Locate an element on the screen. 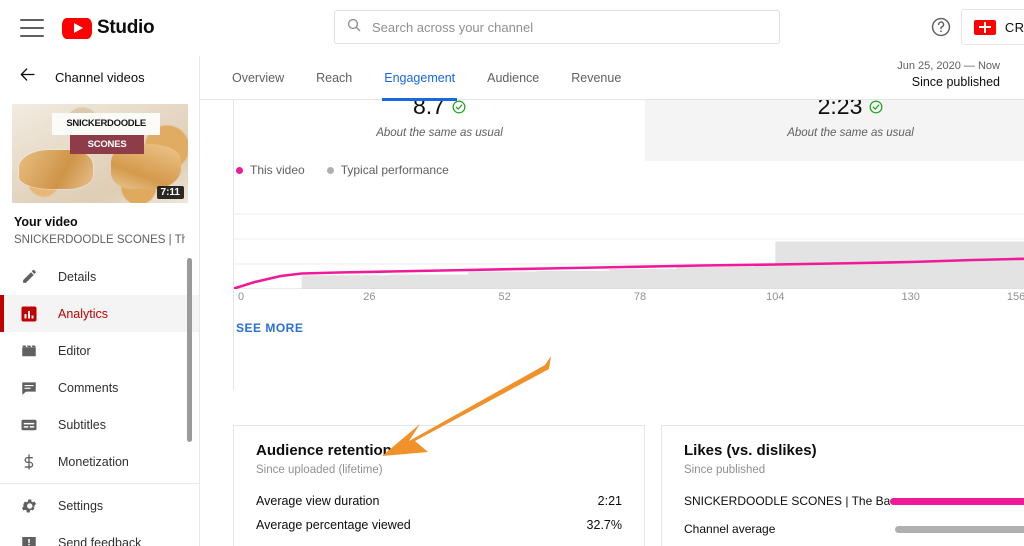  sidebar-item-comments: Comments is located at coordinates (99, 387).